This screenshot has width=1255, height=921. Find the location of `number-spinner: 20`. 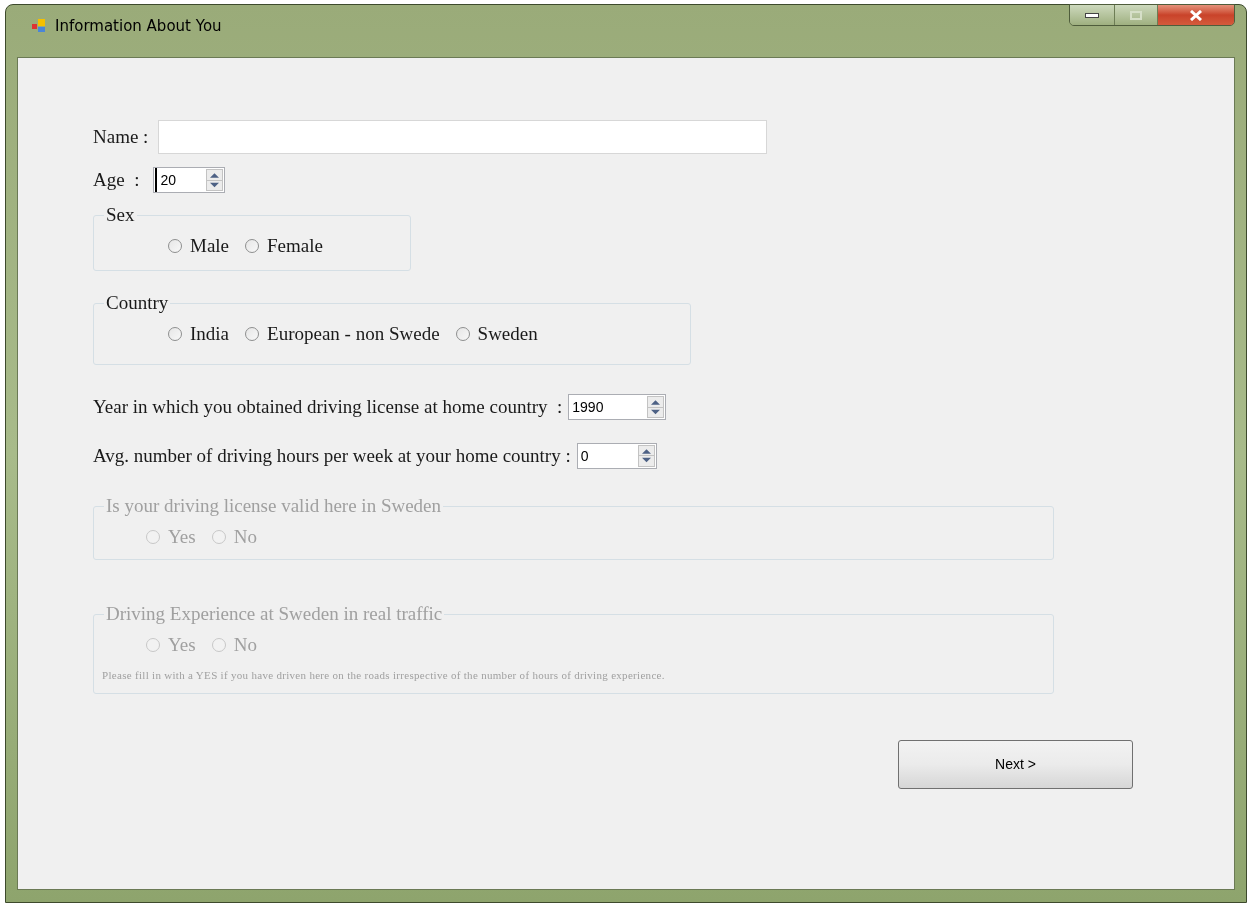

number-spinner: 20 is located at coordinates (189, 180).